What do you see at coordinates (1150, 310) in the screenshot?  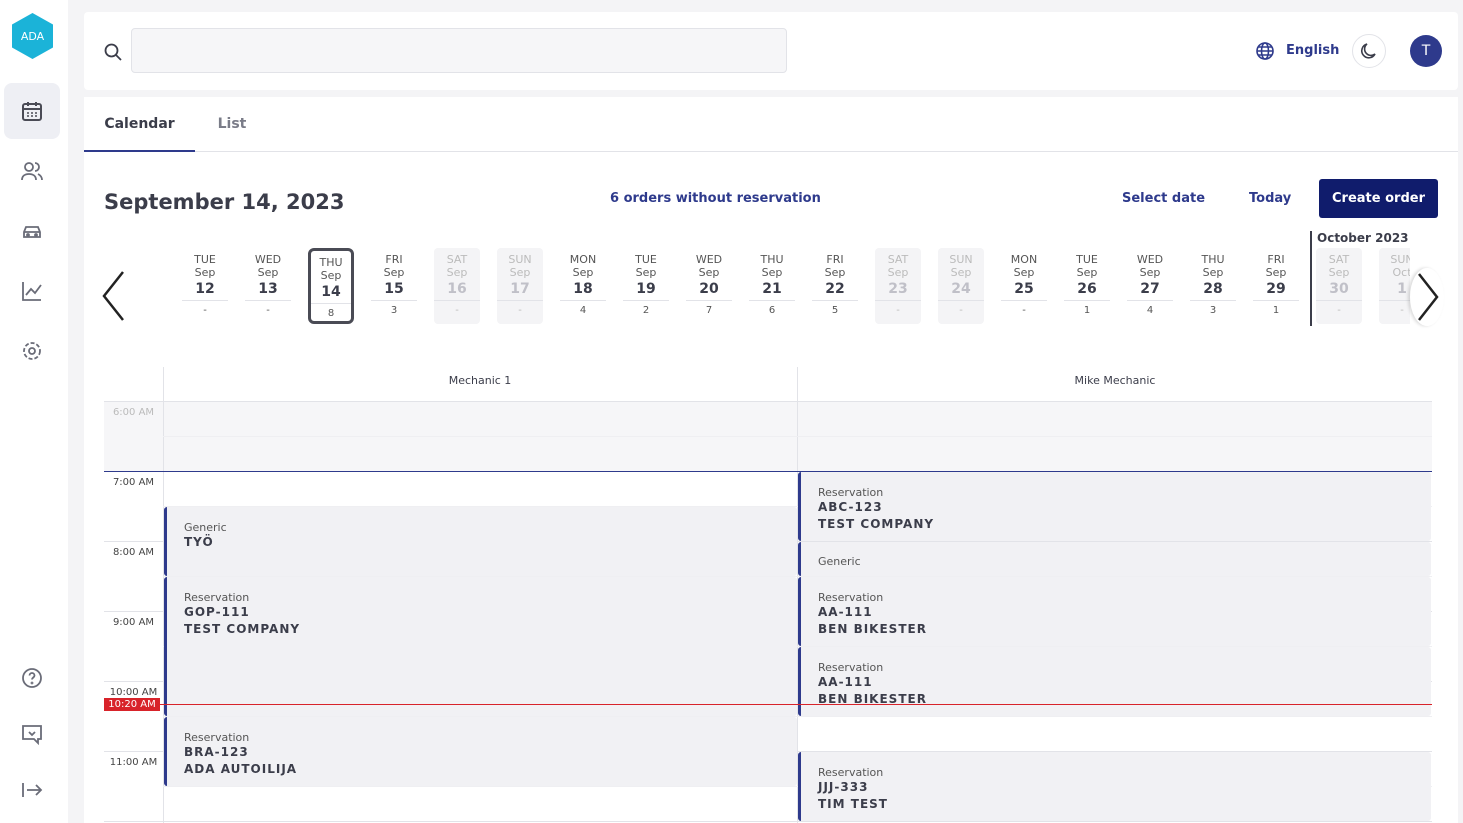 I see `order-count: 4` at bounding box center [1150, 310].